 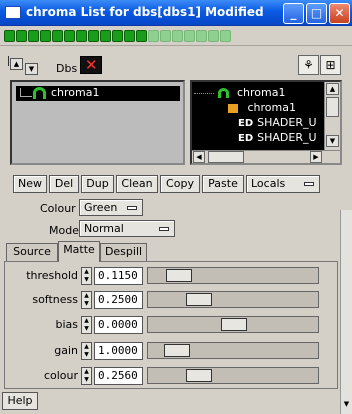 What do you see at coordinates (332, 107) in the screenshot?
I see `scroll-thumb` at bounding box center [332, 107].